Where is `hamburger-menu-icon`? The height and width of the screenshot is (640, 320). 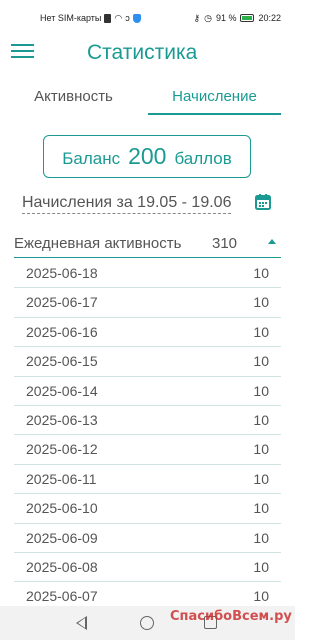 hamburger-menu-icon is located at coordinates (23, 52).